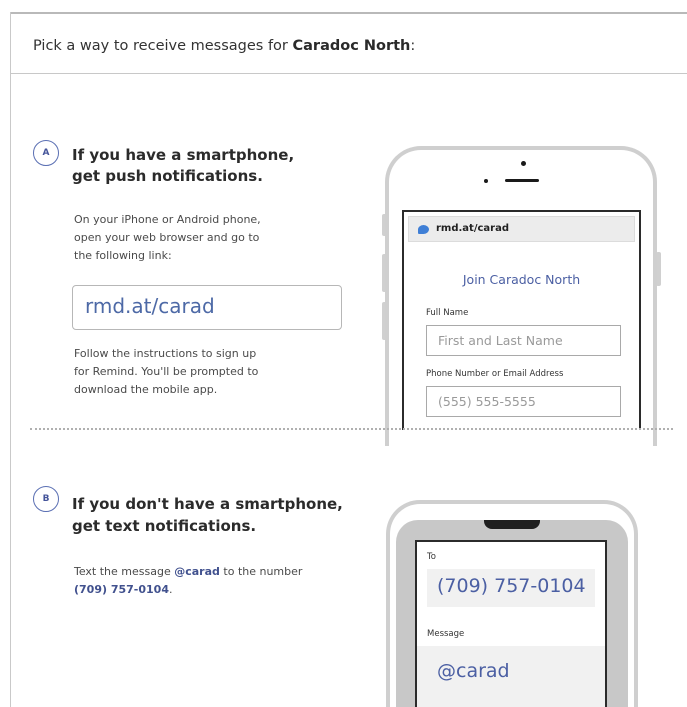  What do you see at coordinates (473, 228) in the screenshot?
I see `browser-url-text: rmd.at/carad` at bounding box center [473, 228].